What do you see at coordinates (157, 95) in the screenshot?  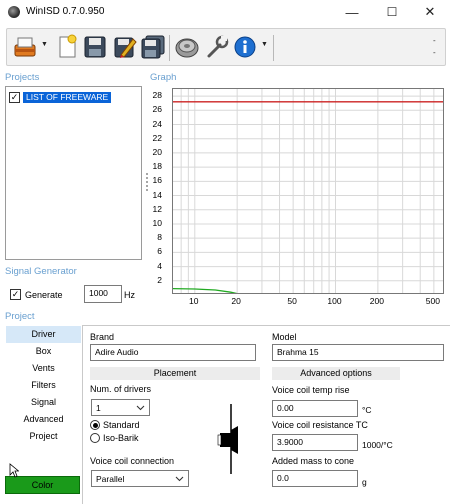 I see `y-tick-label: 28` at bounding box center [157, 95].